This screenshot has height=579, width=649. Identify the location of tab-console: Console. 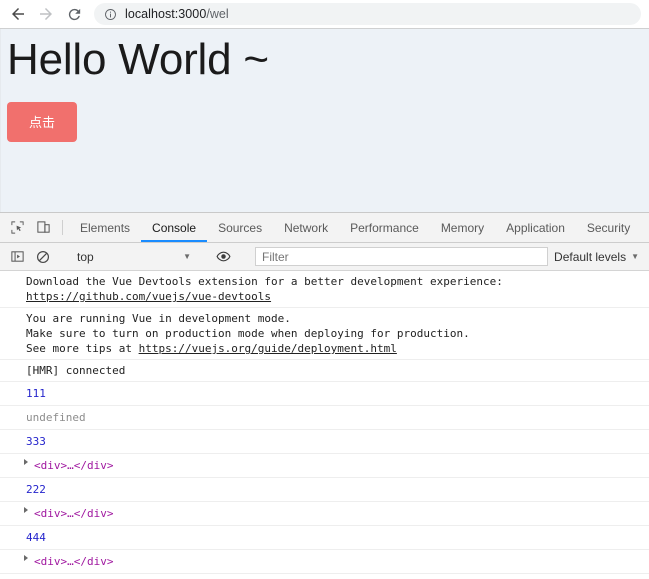
(174, 227).